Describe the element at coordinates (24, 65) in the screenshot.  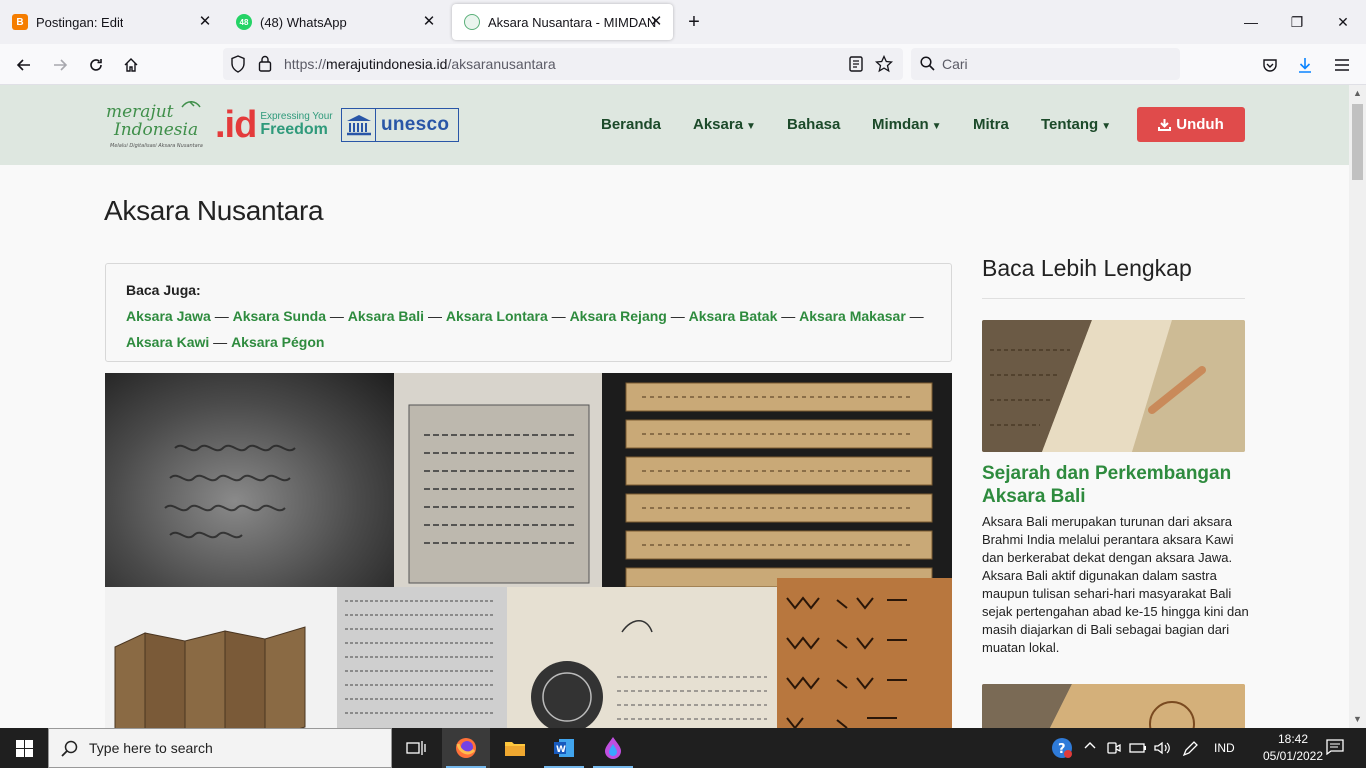
I see `back-icon` at that location.